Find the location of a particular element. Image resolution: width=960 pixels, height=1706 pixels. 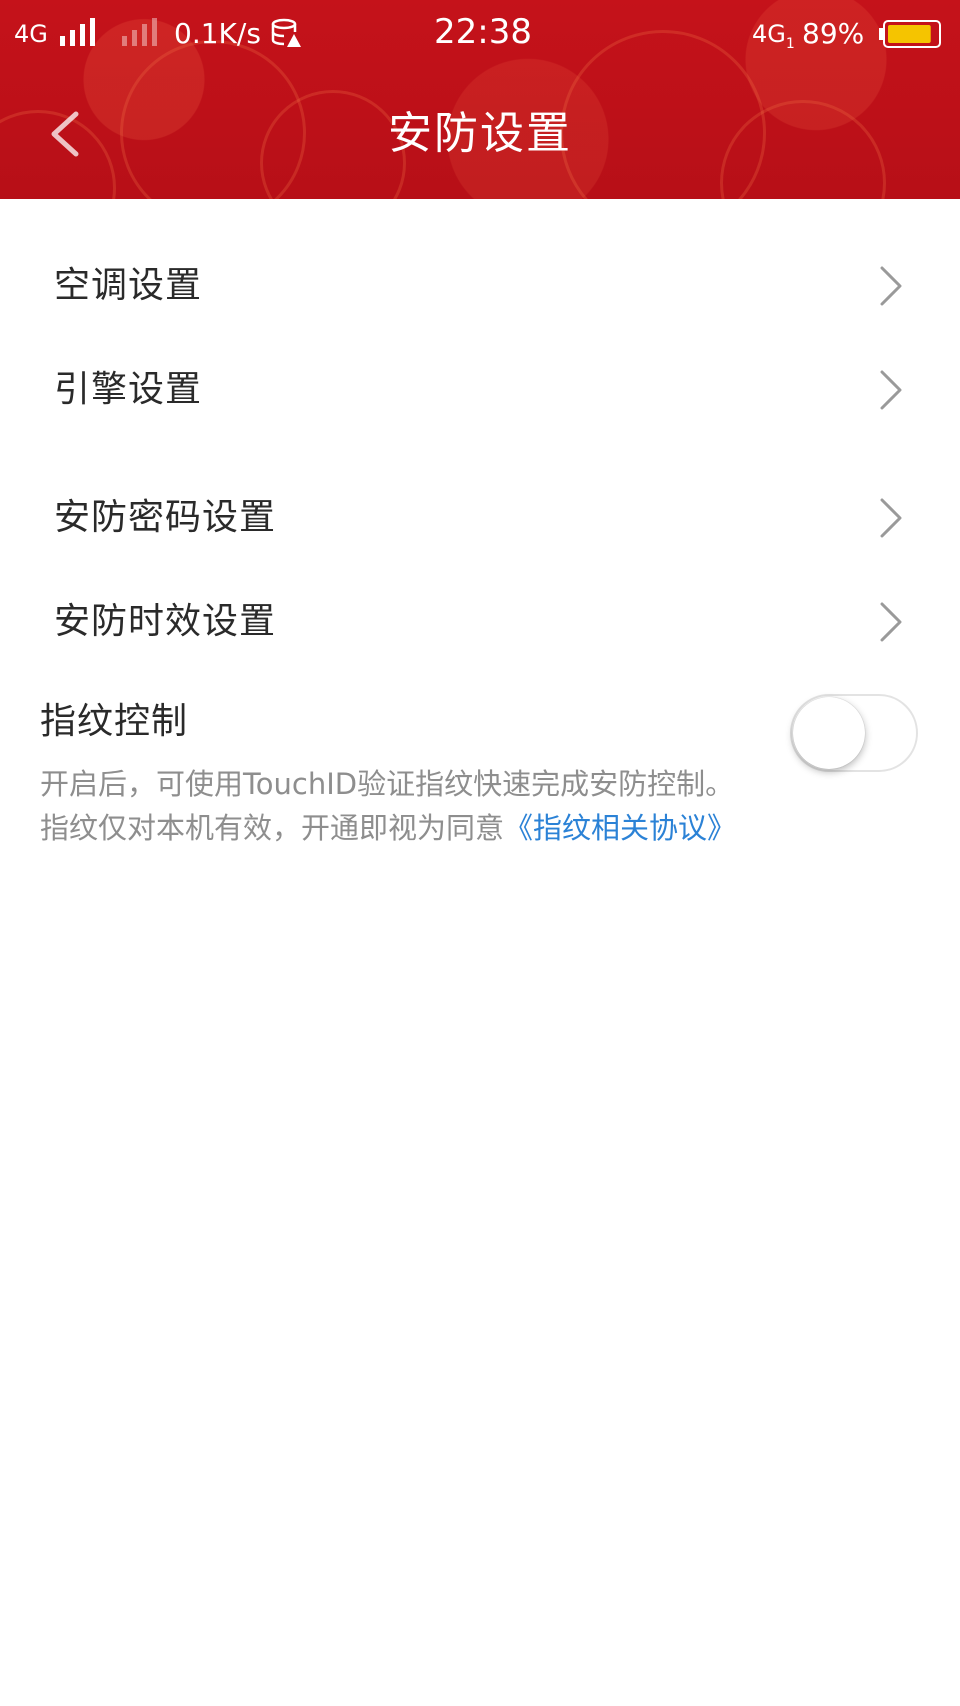

app-header: 4G 0.1K/s 22:38 4G1 89% 安防设置 is located at coordinates (480, 99).